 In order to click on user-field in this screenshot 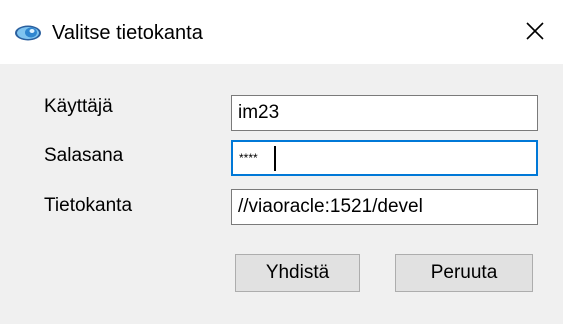, I will do `click(384, 113)`.